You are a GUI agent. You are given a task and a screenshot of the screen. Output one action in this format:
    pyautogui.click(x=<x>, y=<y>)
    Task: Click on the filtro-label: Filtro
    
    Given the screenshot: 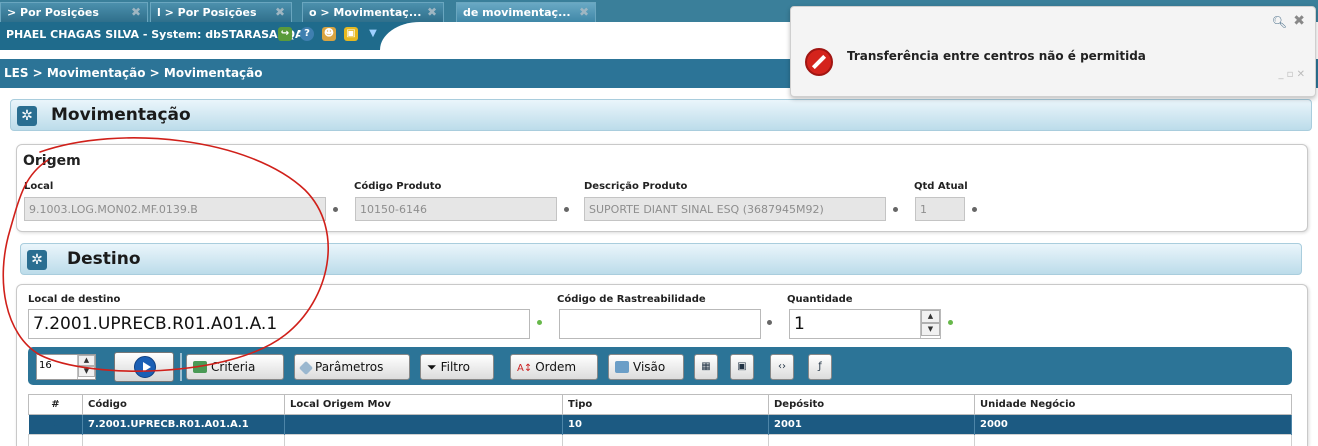 What is the action you would take?
    pyautogui.click(x=455, y=367)
    